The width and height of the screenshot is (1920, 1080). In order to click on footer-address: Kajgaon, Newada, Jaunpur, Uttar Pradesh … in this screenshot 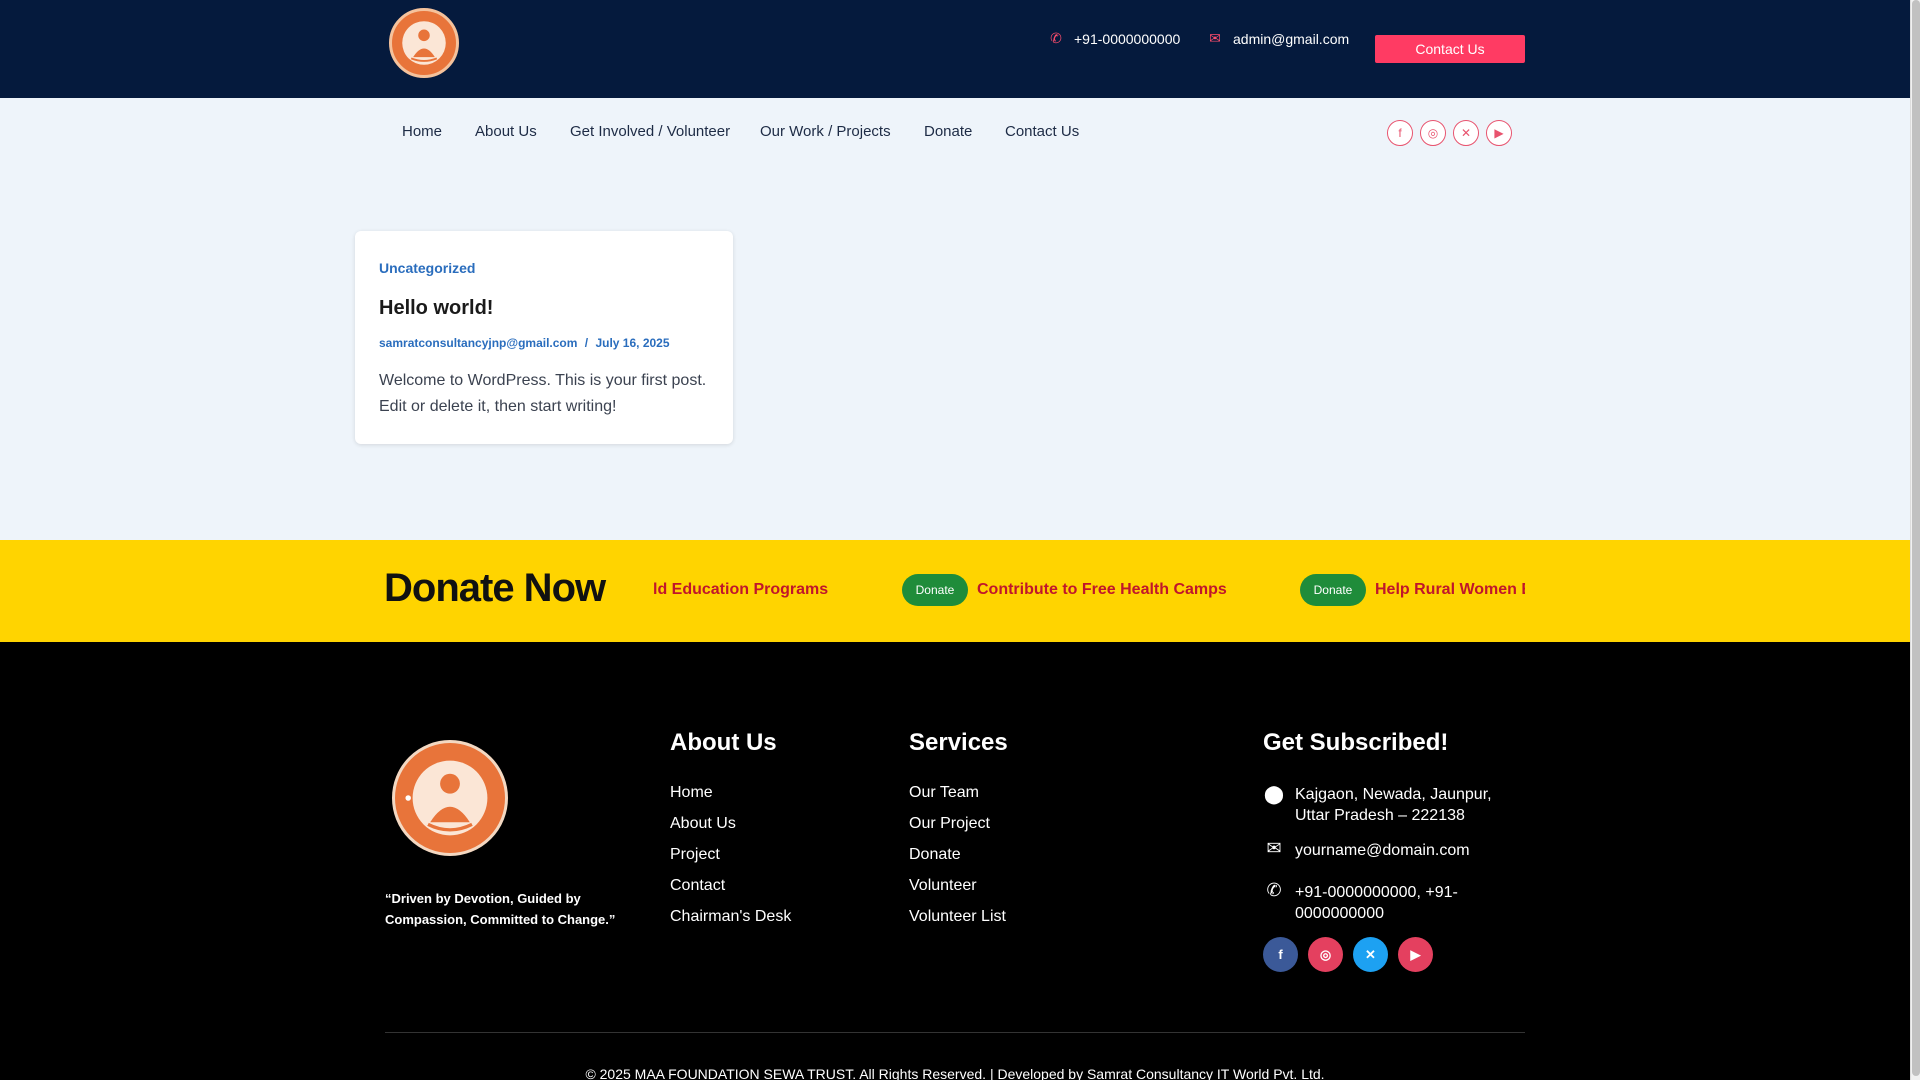, I will do `click(1393, 805)`.